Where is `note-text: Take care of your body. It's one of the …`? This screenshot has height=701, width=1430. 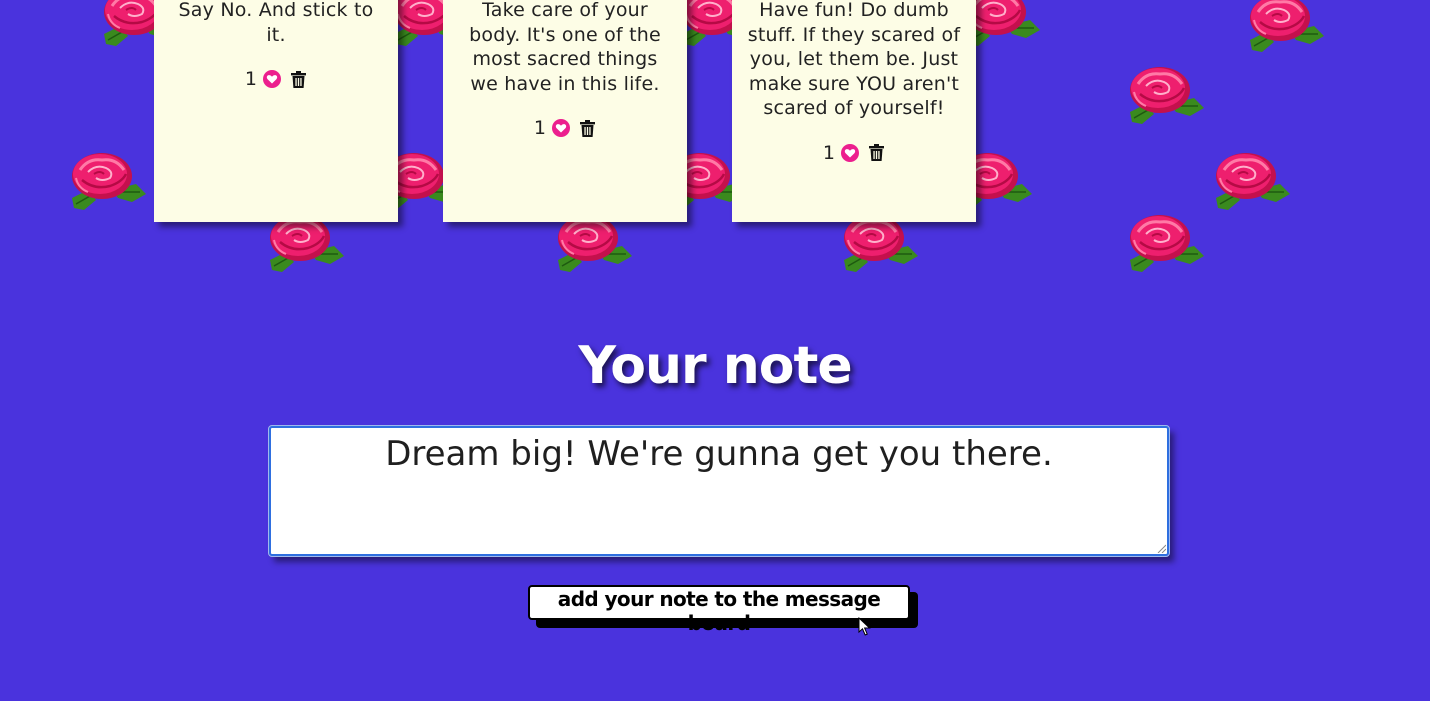
note-text: Take care of your body. It's one of the … is located at coordinates (565, 47).